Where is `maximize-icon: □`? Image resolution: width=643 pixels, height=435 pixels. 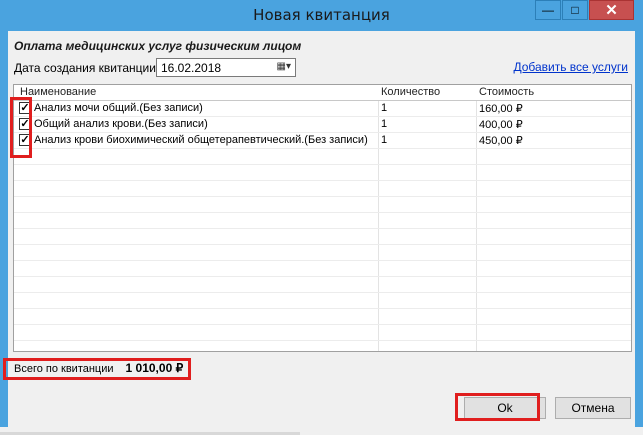 maximize-icon: □ is located at coordinates (575, 10).